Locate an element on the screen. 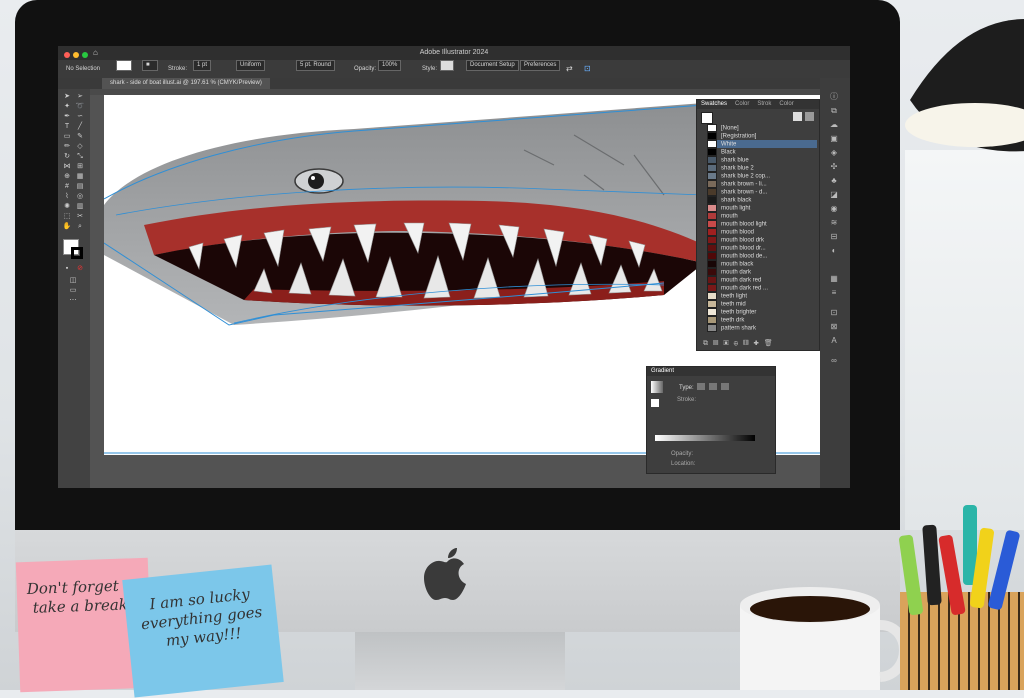 The image size is (1024, 698). transparency-icon: ◐ is located at coordinates (834, 251).